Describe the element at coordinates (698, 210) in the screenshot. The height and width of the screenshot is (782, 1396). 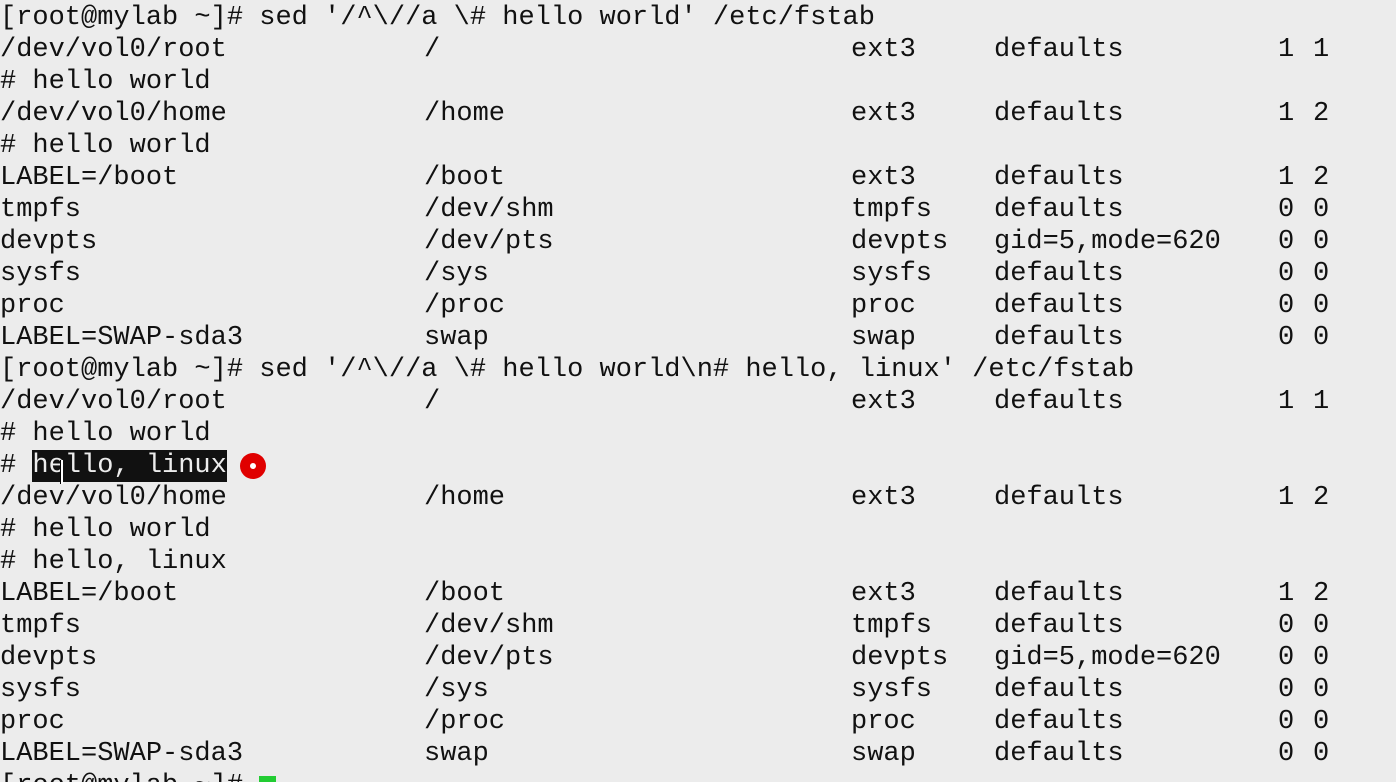
I see `fstab-entry-row: tmpfs/dev/shm tmpfs defaults 0 0` at that location.